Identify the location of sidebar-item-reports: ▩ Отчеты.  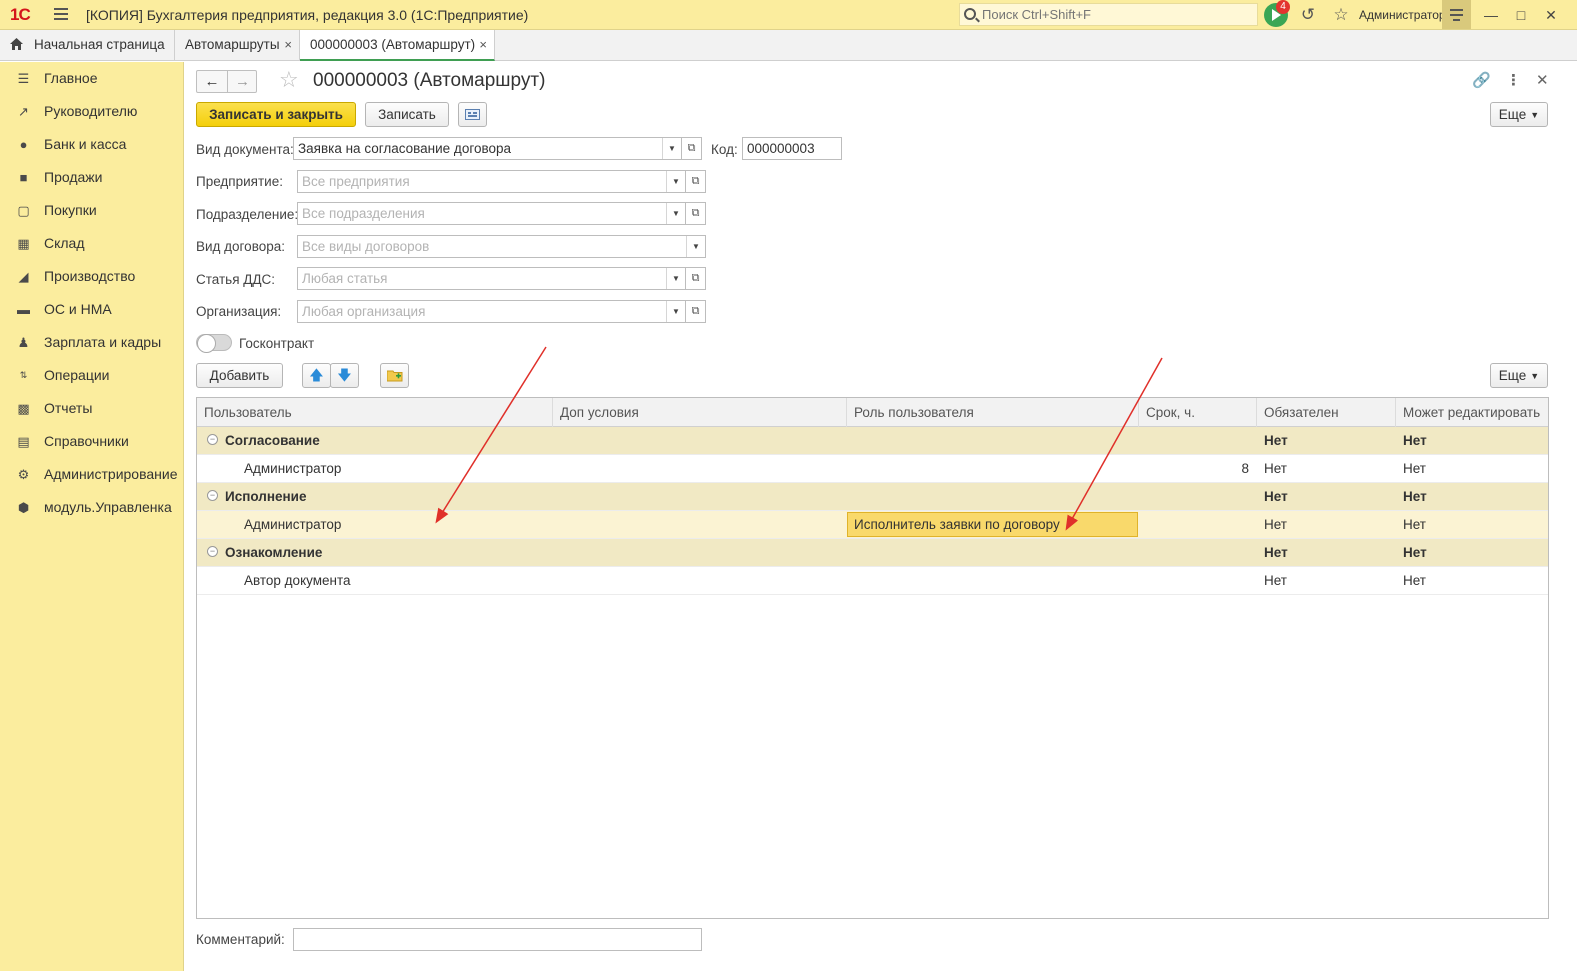
(92, 408).